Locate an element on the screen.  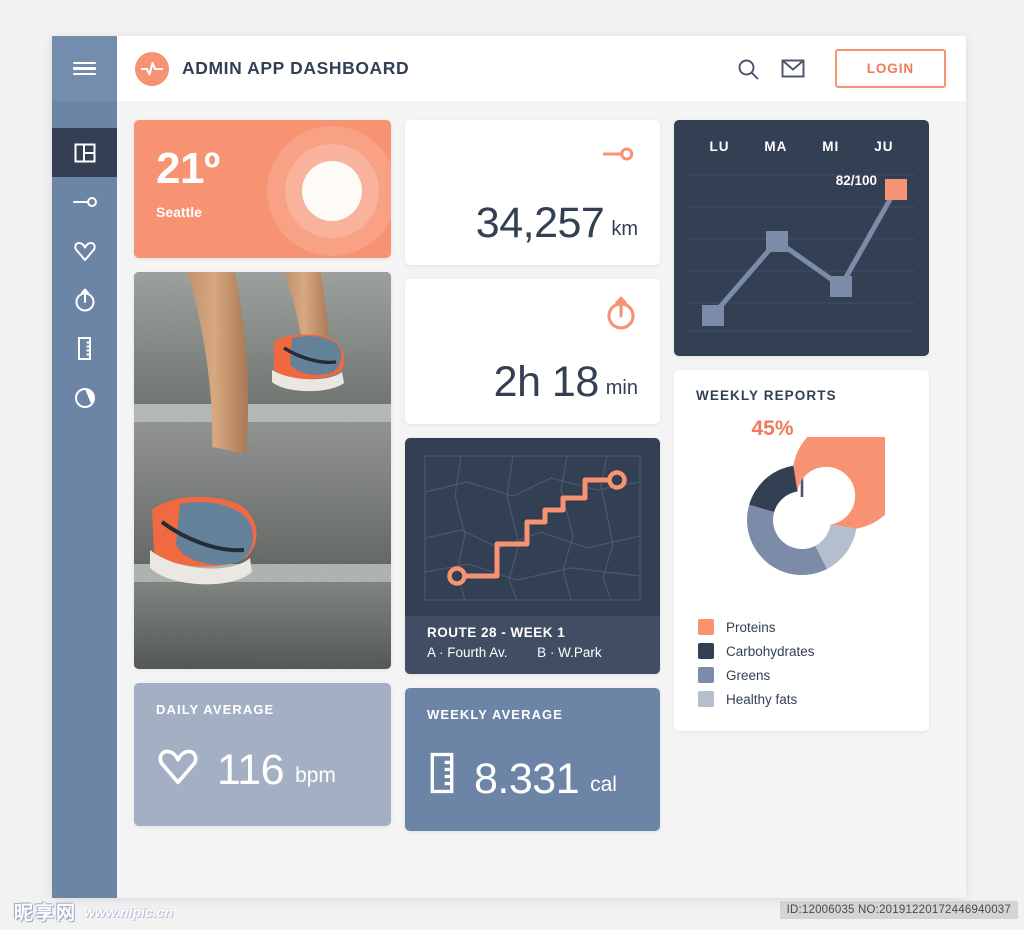
route-endpoints: A · Fourth Av. B · W.Park is located at coordinates (543, 652).